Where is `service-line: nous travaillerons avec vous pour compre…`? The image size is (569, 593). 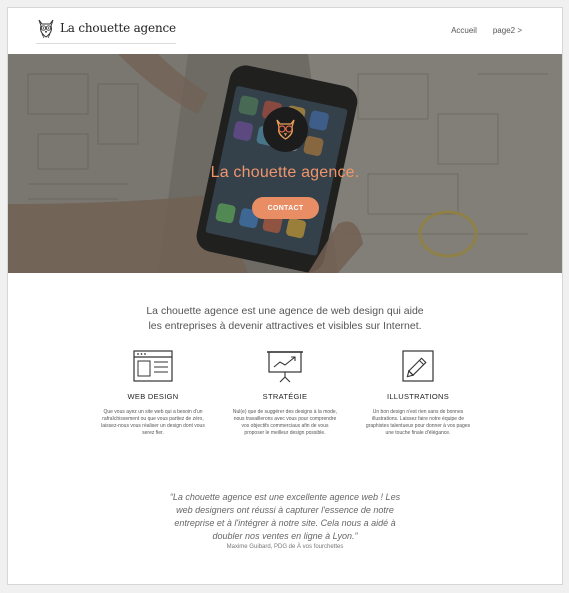 service-line: nous travaillerons avec vous pour compre… is located at coordinates (285, 419).